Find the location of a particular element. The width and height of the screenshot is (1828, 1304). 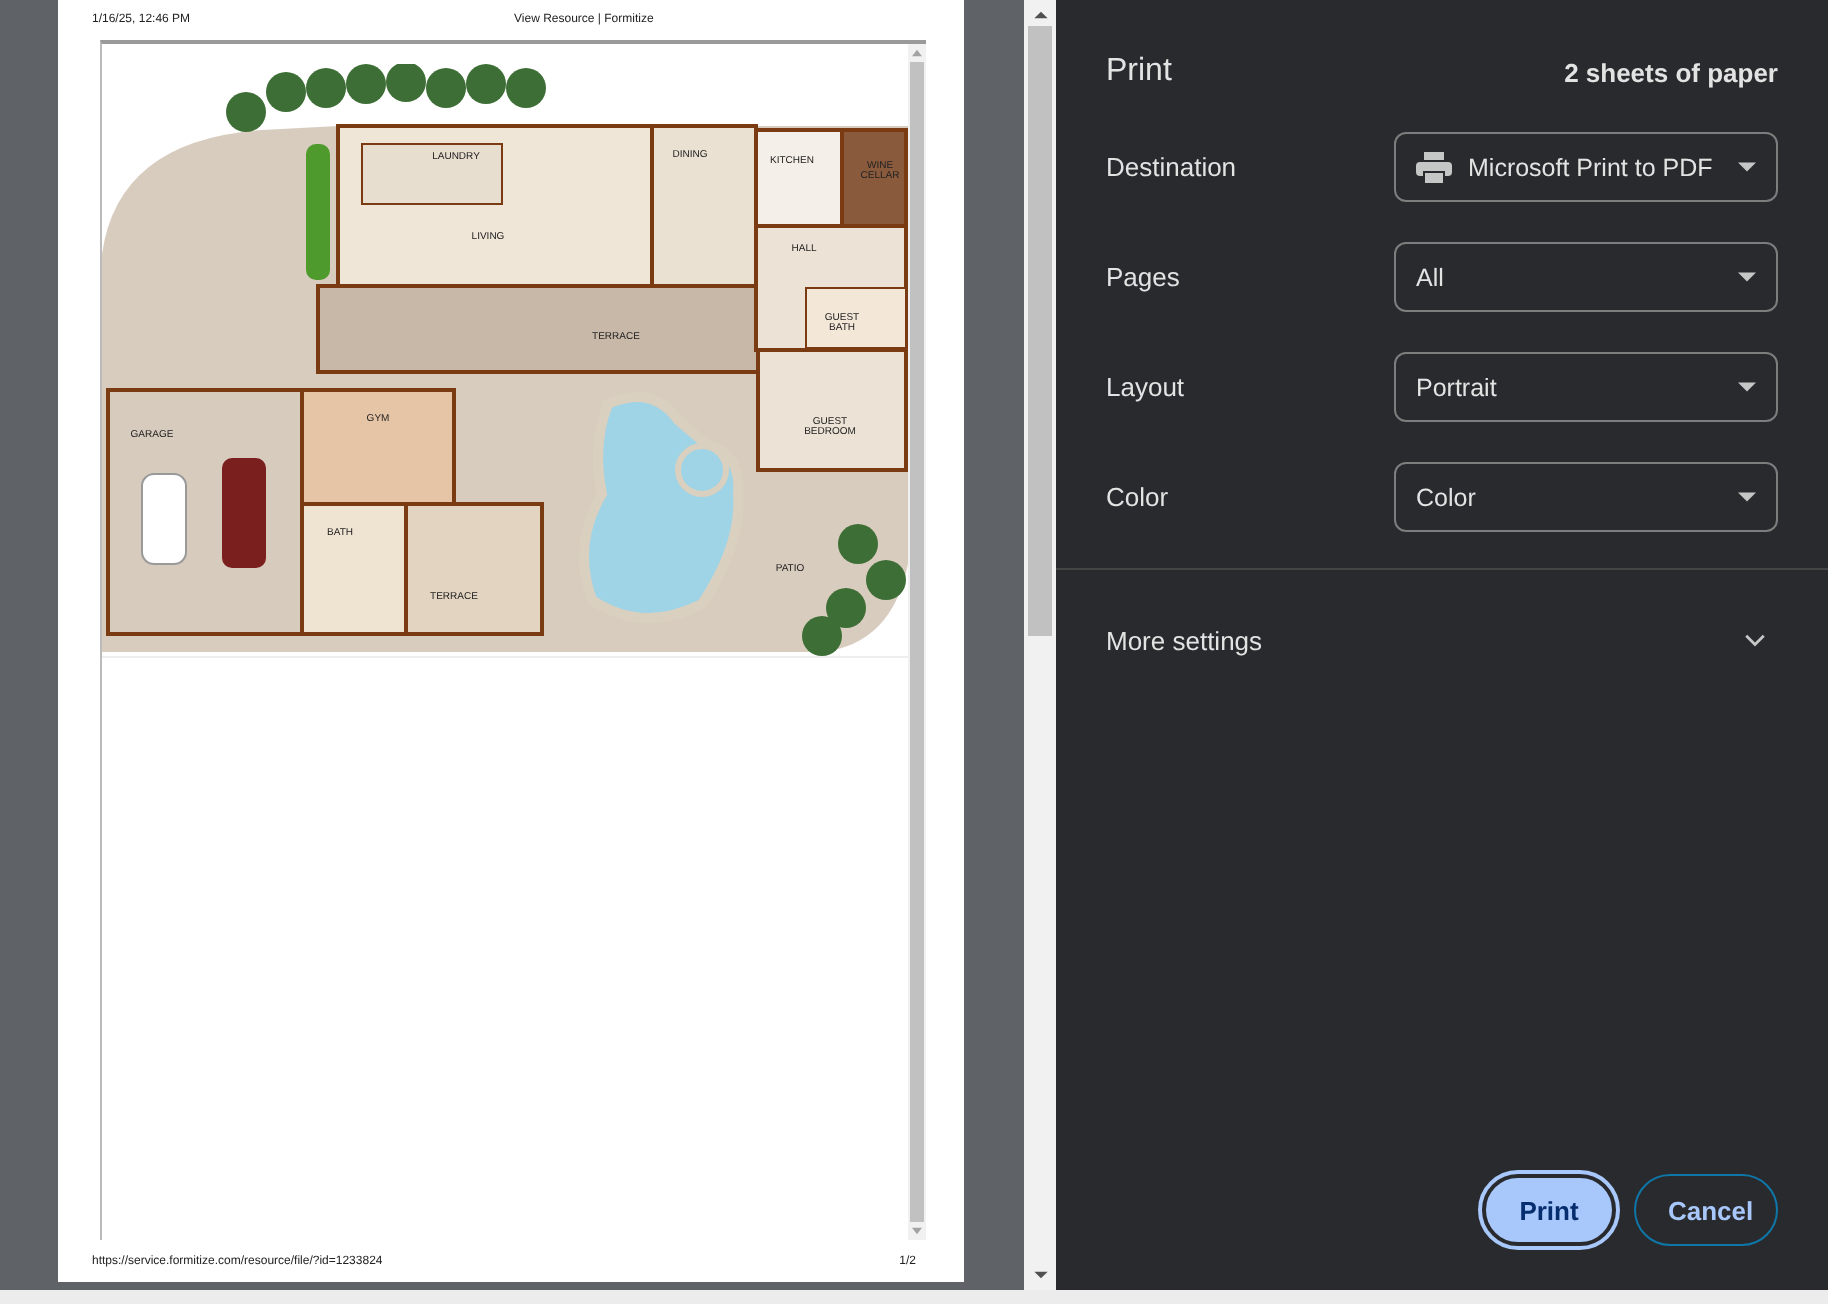

sheet-count: 2 sheets of paper is located at coordinates (1671, 72).